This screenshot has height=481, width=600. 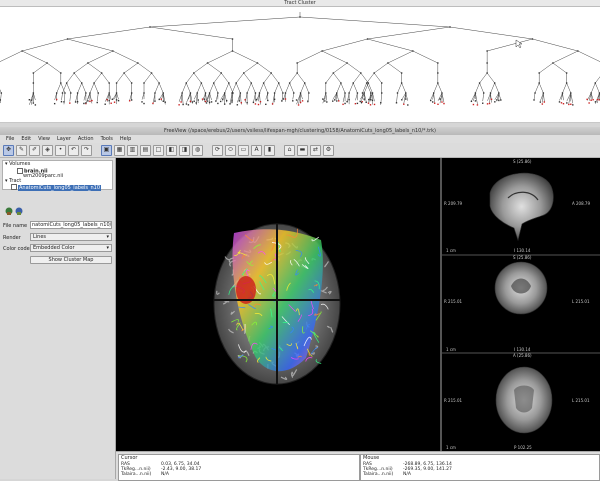 What do you see at coordinates (581, 203) in the screenshot?
I see `sagittal-right-label: A 208.79` at bounding box center [581, 203].